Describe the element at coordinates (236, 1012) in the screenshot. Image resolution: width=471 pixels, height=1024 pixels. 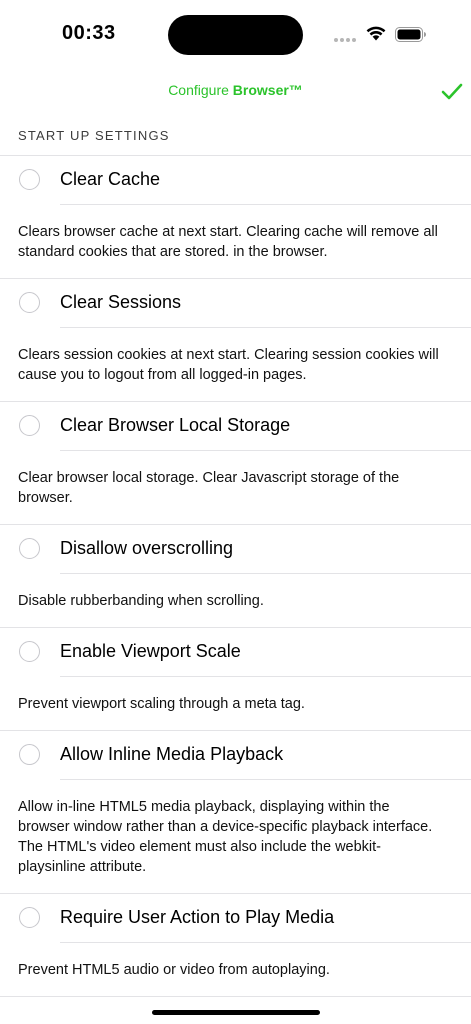
I see `home-indicator` at that location.